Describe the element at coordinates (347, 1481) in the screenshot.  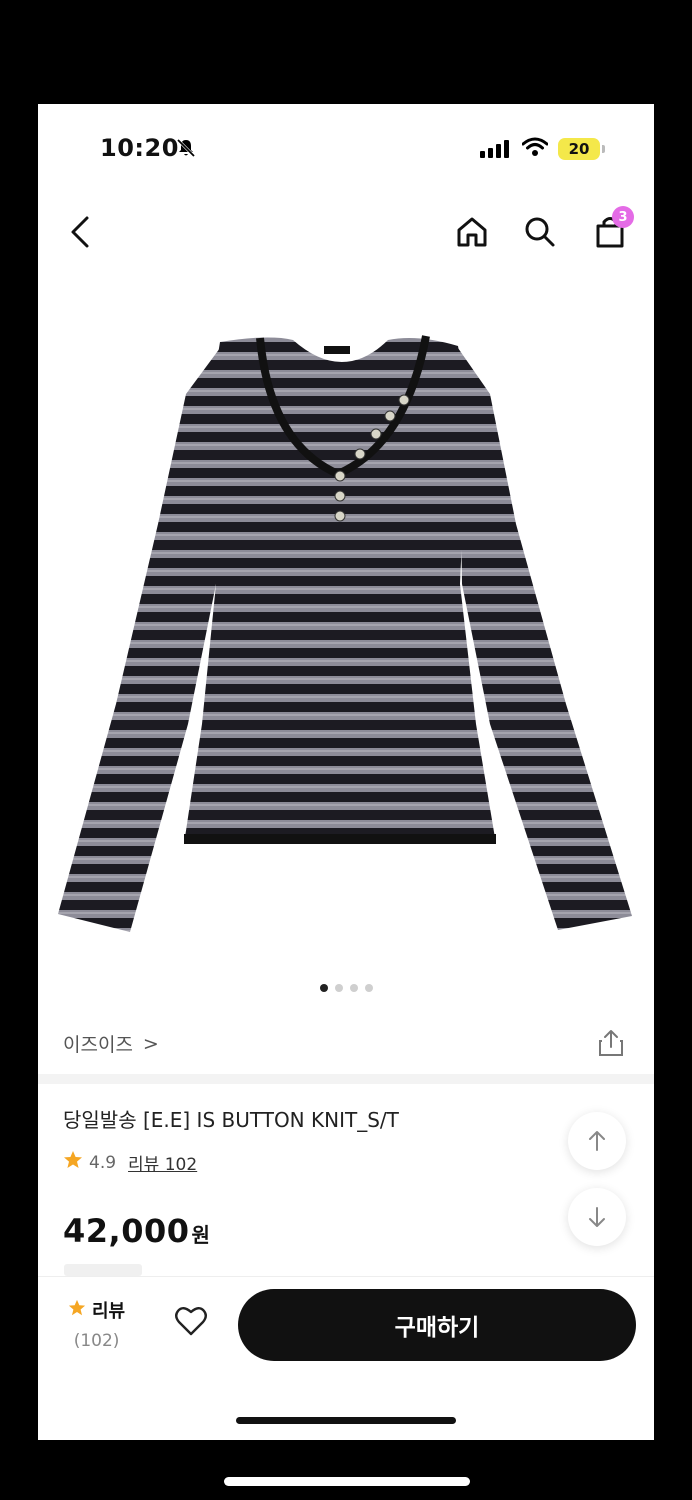
I see `outer-home-indicator` at that location.